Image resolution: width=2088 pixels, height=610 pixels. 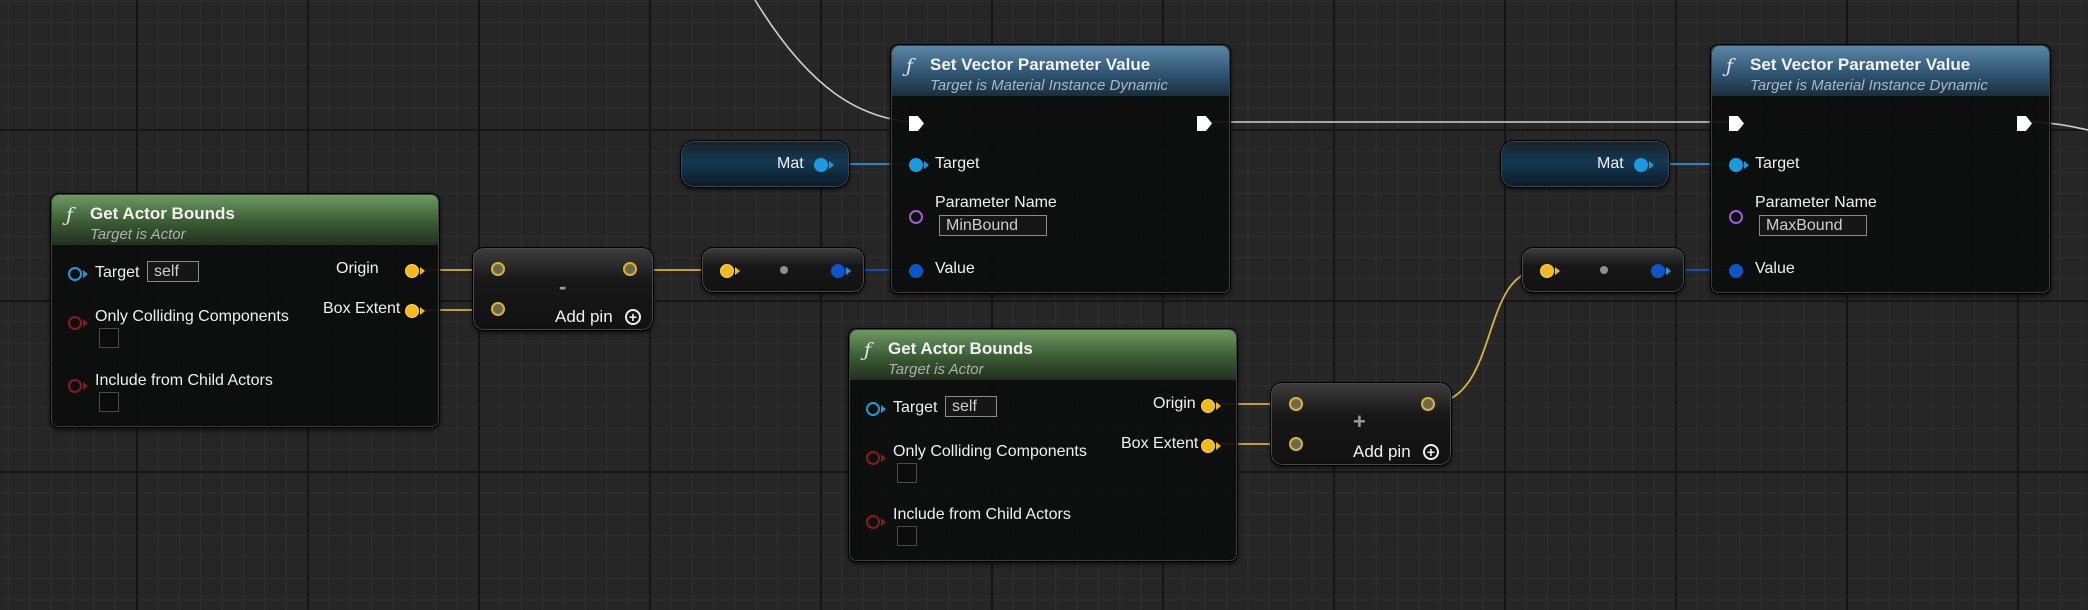 What do you see at coordinates (993, 225) in the screenshot?
I see `parameter-name-field: MinBound` at bounding box center [993, 225].